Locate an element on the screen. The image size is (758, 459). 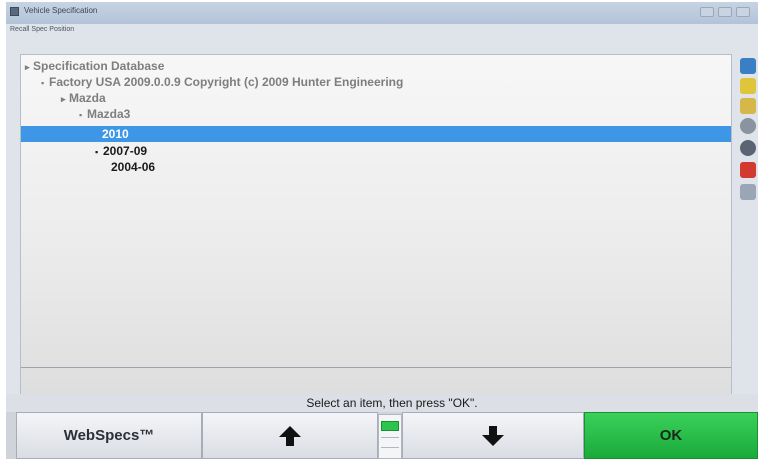
ruler-icon is located at coordinates (748, 86).